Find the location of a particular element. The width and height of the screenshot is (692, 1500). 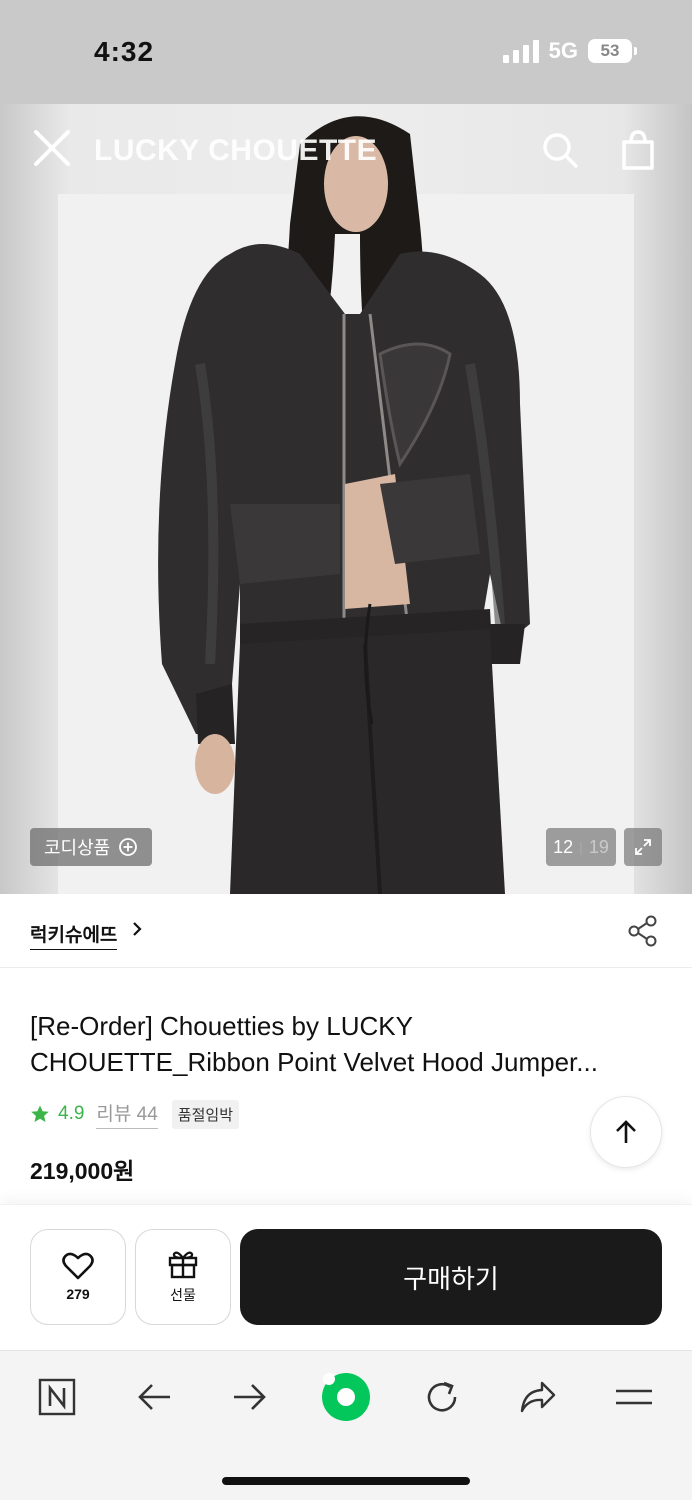

top-nav: LUCKY CHOUETTE is located at coordinates (346, 150).